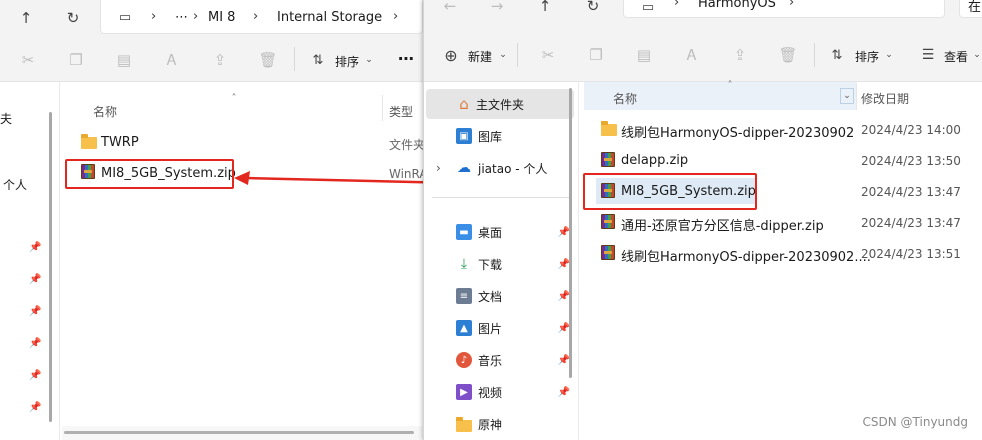  I want to click on search-placeholder: 在, so click(975, 7).